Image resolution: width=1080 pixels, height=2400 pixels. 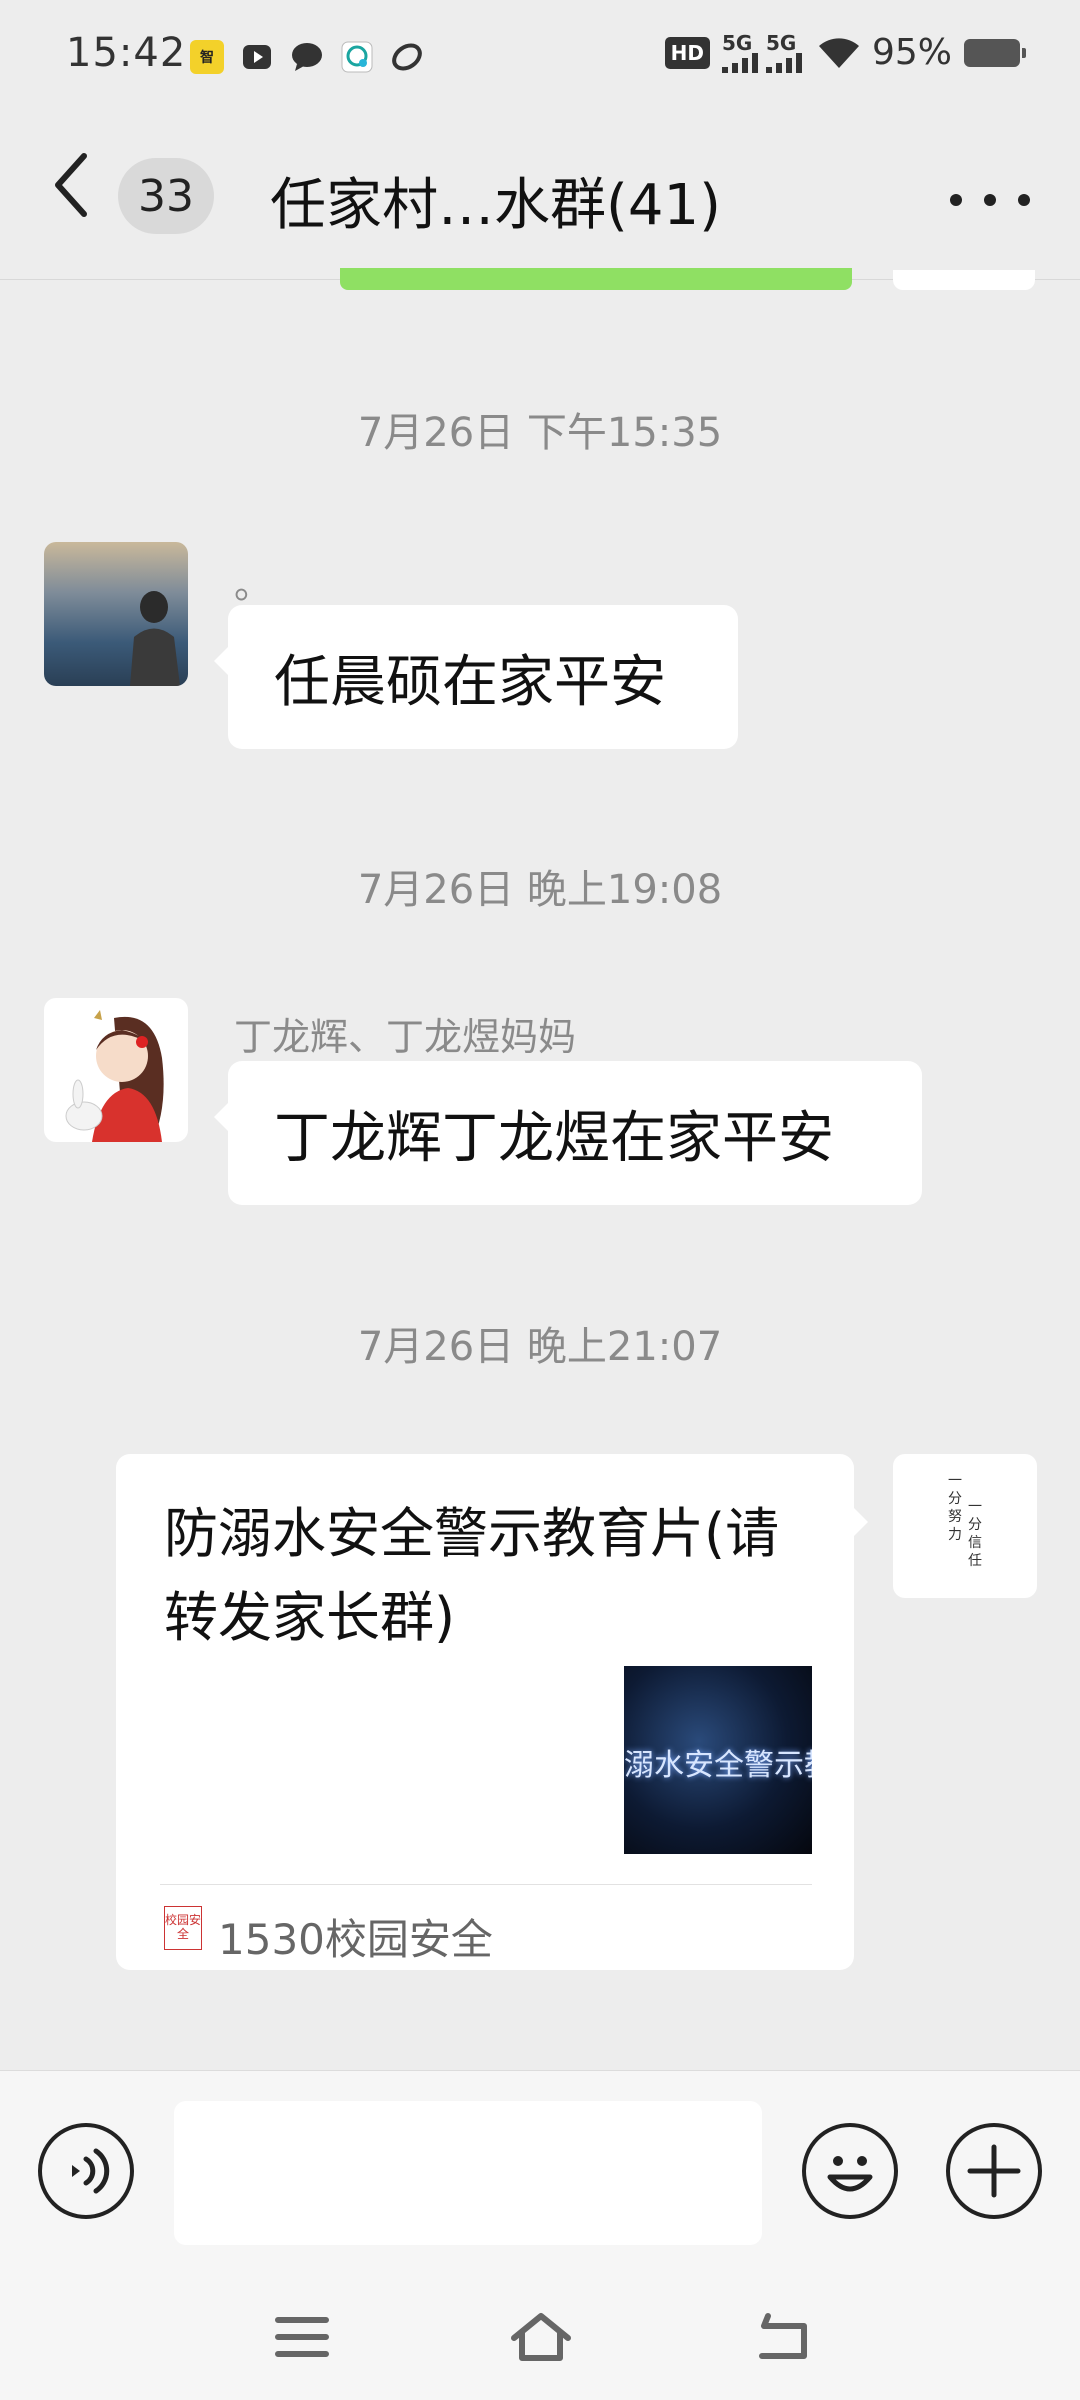 What do you see at coordinates (357, 57) in the screenshot?
I see `message-app-icon` at bounding box center [357, 57].